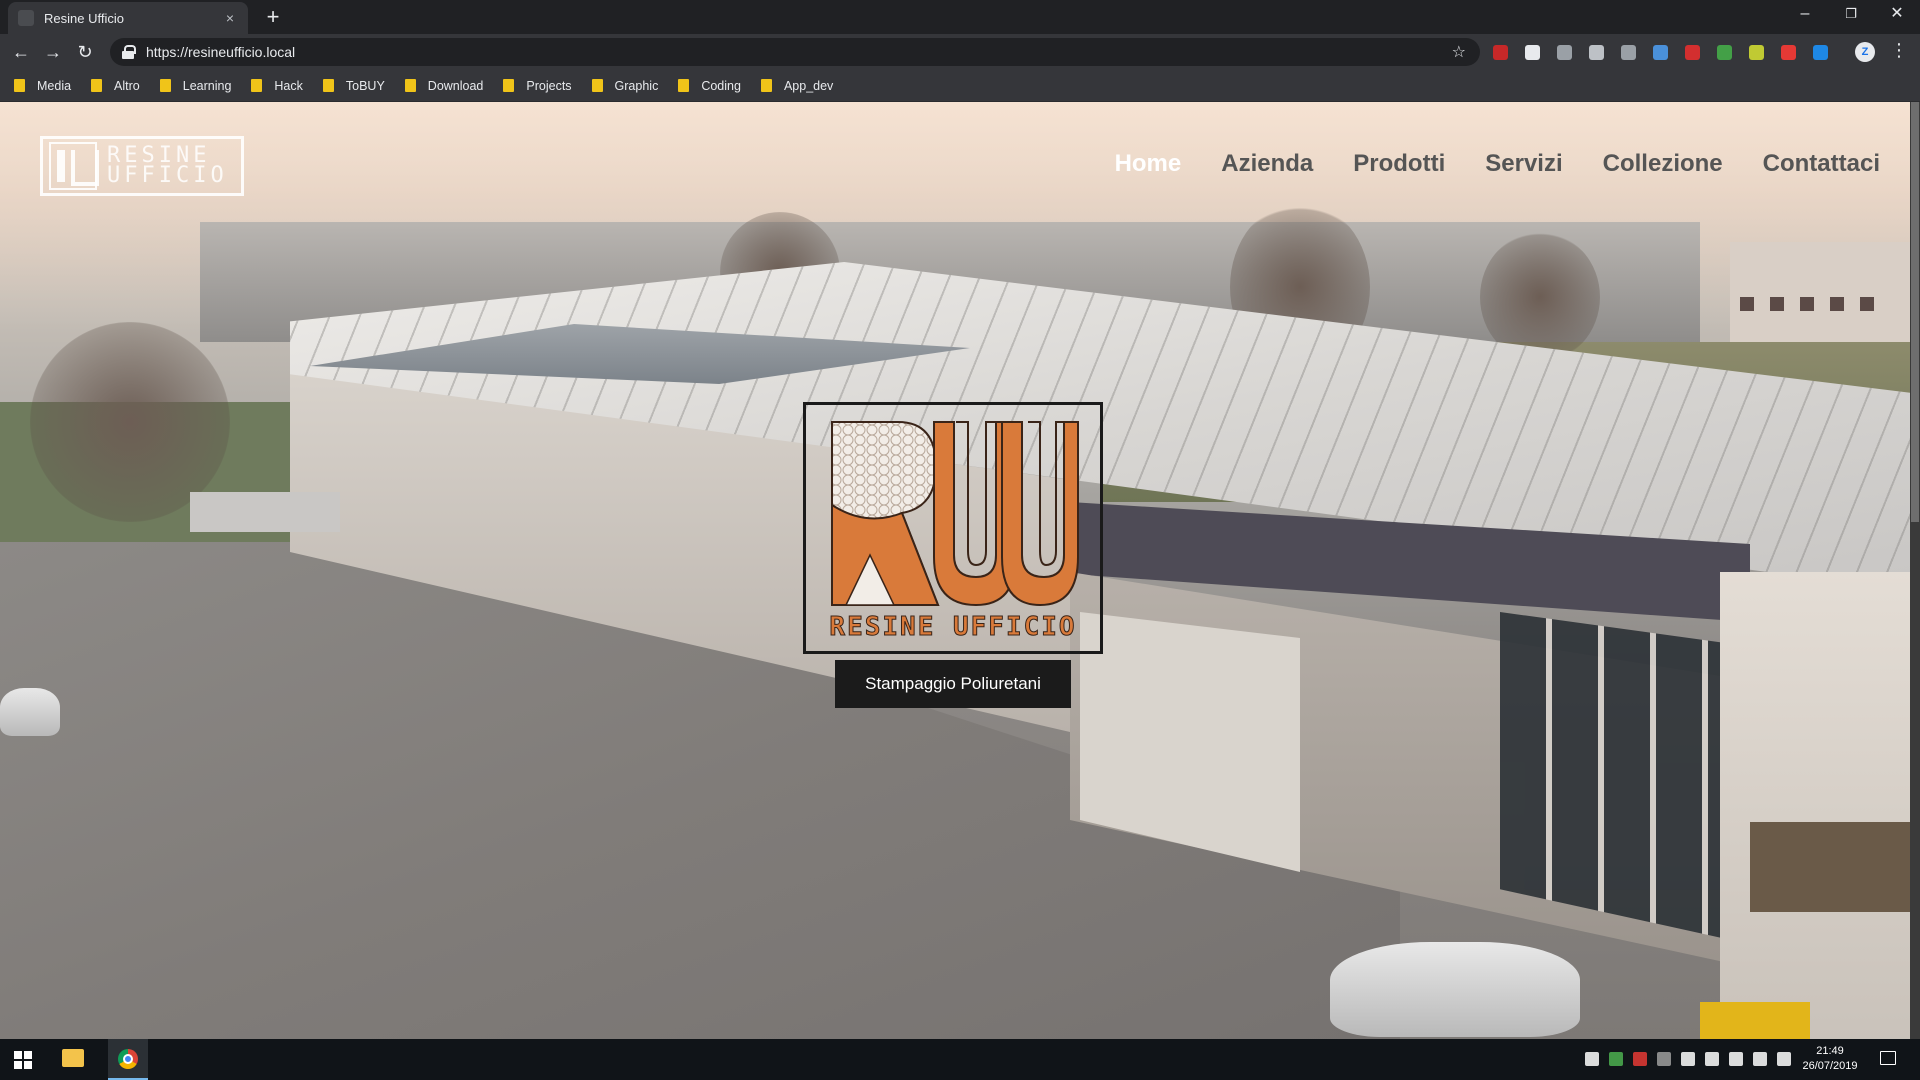 Image resolution: width=1920 pixels, height=1080 pixels. What do you see at coordinates (721, 85) in the screenshot?
I see `bookmark-label: Coding` at bounding box center [721, 85].